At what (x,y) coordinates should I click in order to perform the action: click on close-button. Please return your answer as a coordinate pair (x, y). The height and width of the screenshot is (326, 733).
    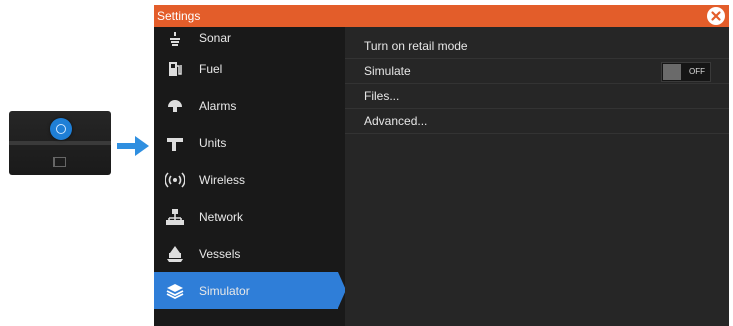
    Looking at the image, I should click on (716, 16).